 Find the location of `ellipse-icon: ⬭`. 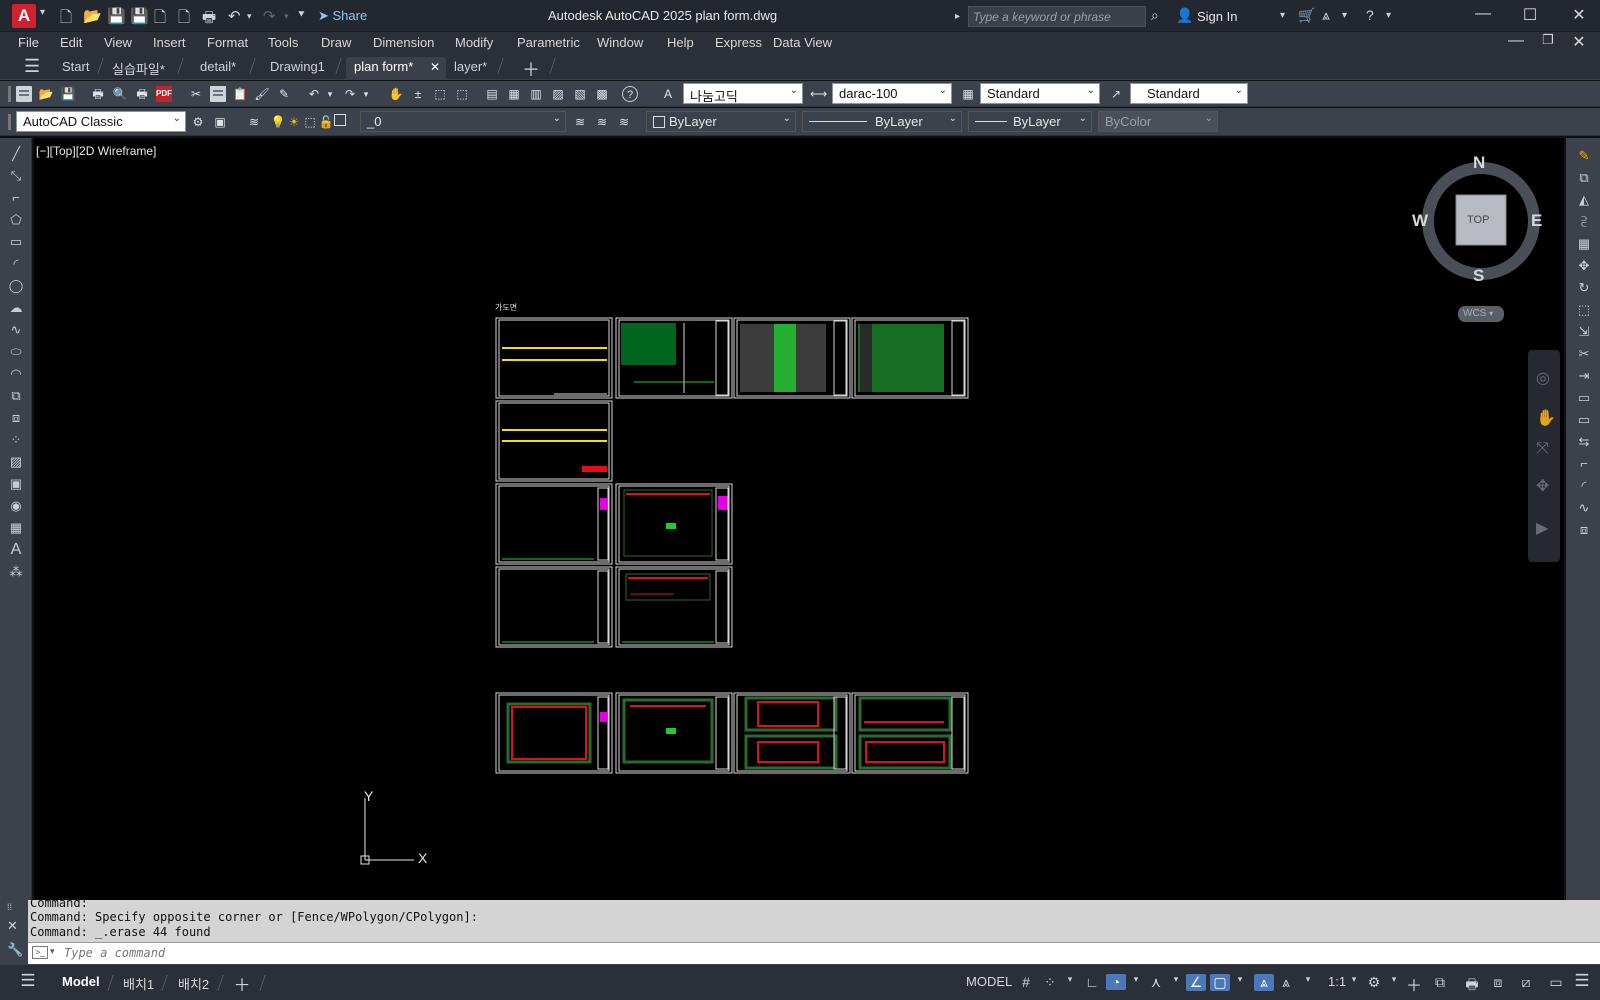

ellipse-icon: ⬭ is located at coordinates (16, 352).